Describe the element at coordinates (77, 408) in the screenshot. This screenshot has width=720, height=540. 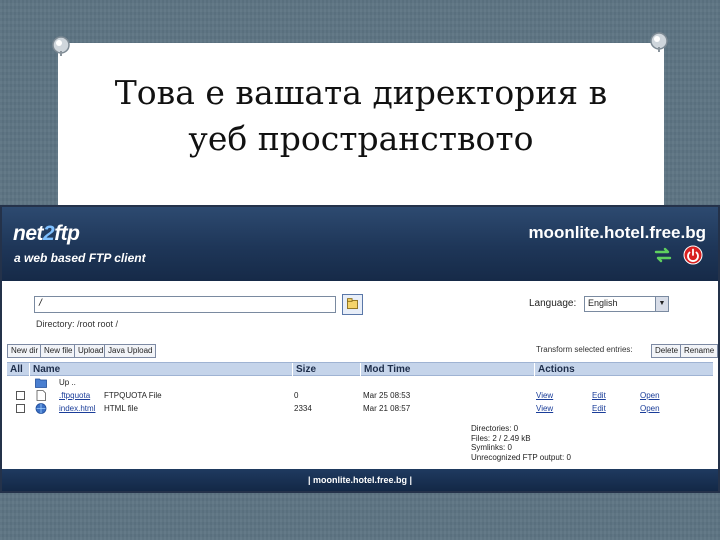
I see `file-name-link: index.html` at that location.